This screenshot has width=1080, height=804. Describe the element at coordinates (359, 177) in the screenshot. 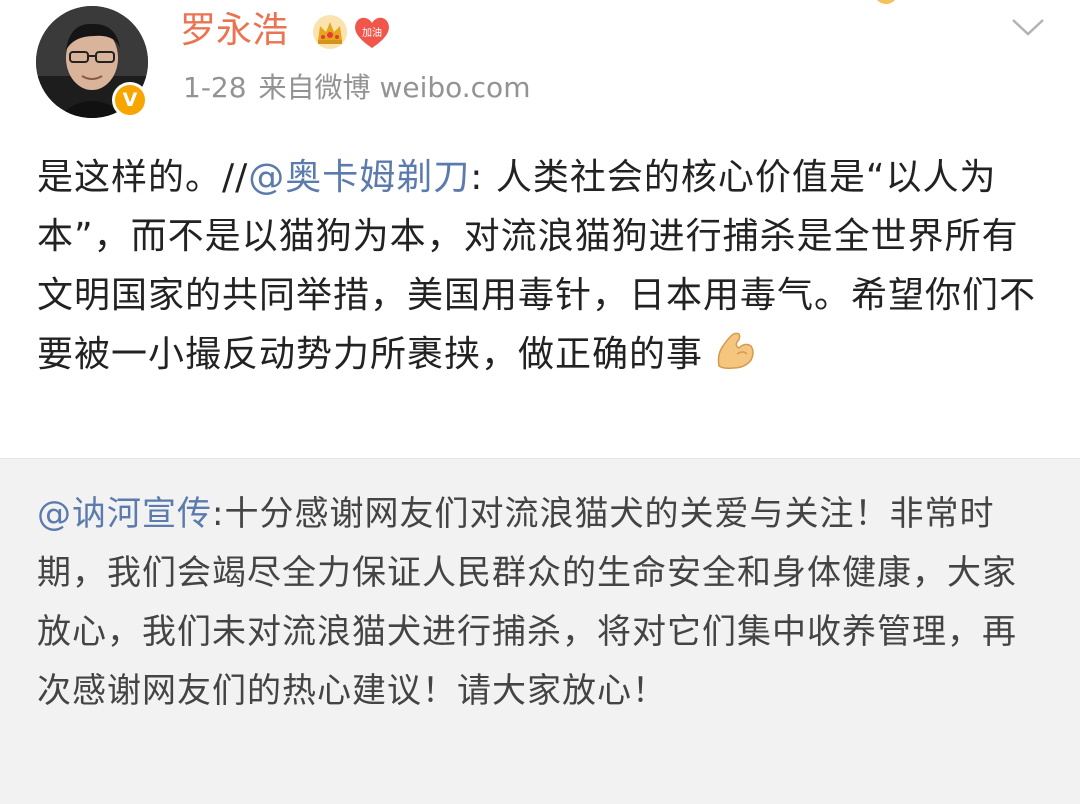

I see `mention-link: @奥卡姆剃刀` at that location.